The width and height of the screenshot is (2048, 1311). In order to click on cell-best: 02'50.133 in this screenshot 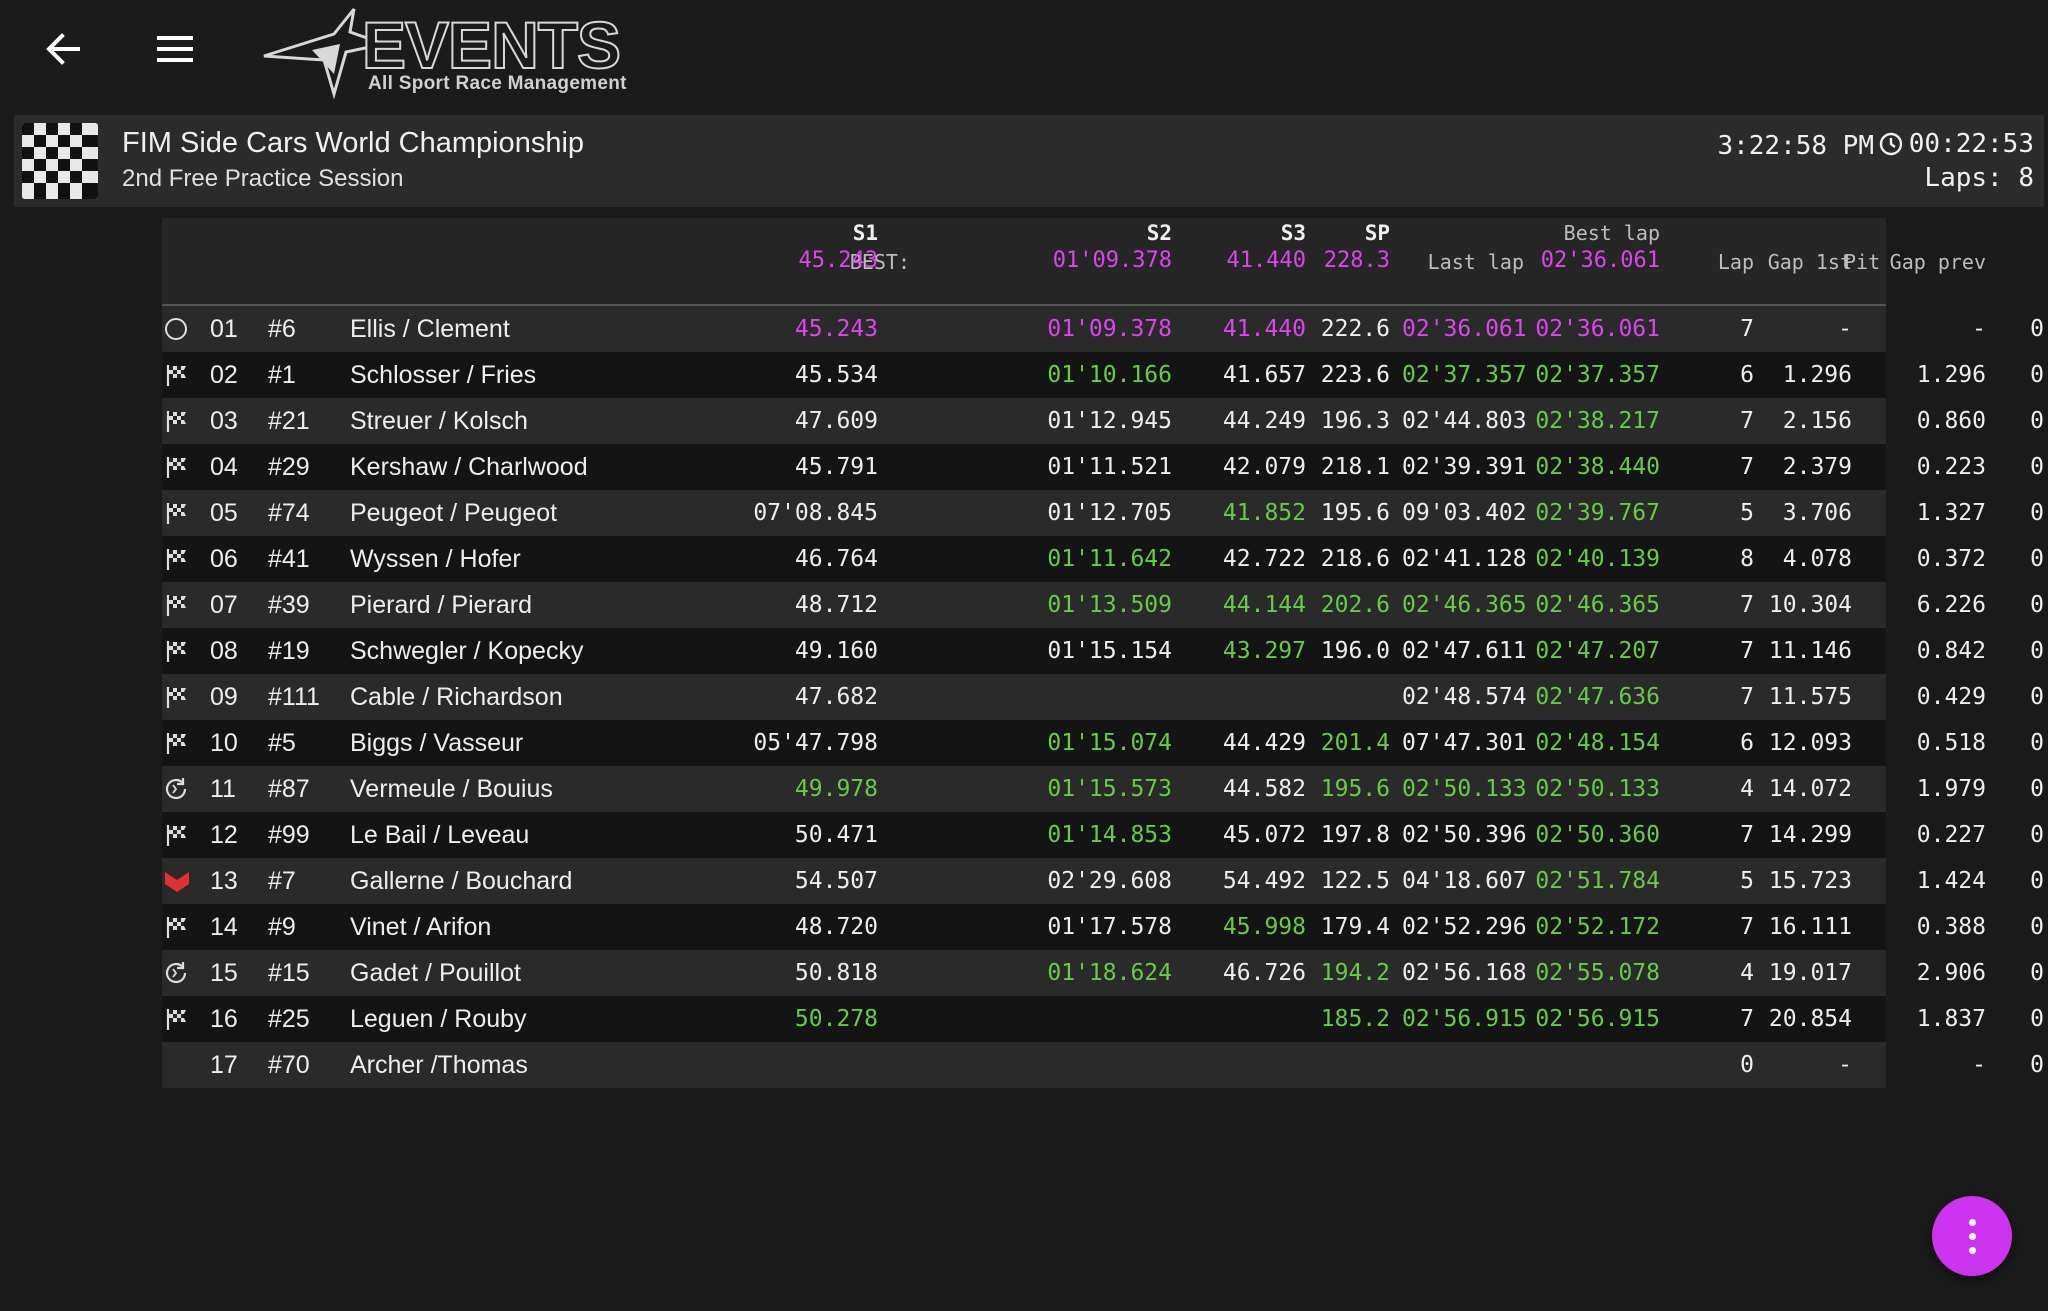, I will do `click(1597, 789)`.